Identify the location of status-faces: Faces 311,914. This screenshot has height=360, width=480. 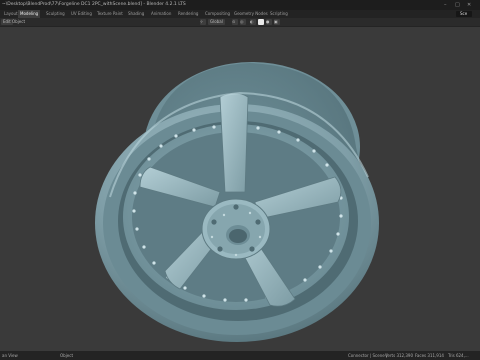
(429, 355).